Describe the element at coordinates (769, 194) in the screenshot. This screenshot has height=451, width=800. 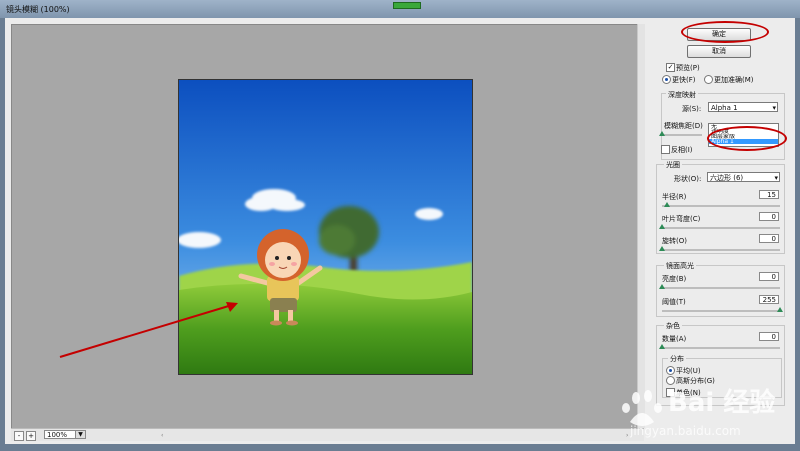
I see `radius-input: 15` at that location.